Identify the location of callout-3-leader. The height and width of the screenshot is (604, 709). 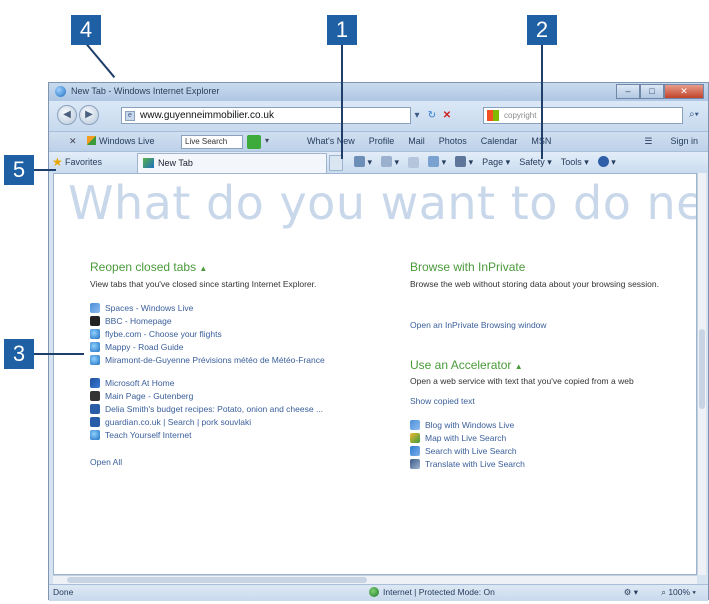
(59, 354).